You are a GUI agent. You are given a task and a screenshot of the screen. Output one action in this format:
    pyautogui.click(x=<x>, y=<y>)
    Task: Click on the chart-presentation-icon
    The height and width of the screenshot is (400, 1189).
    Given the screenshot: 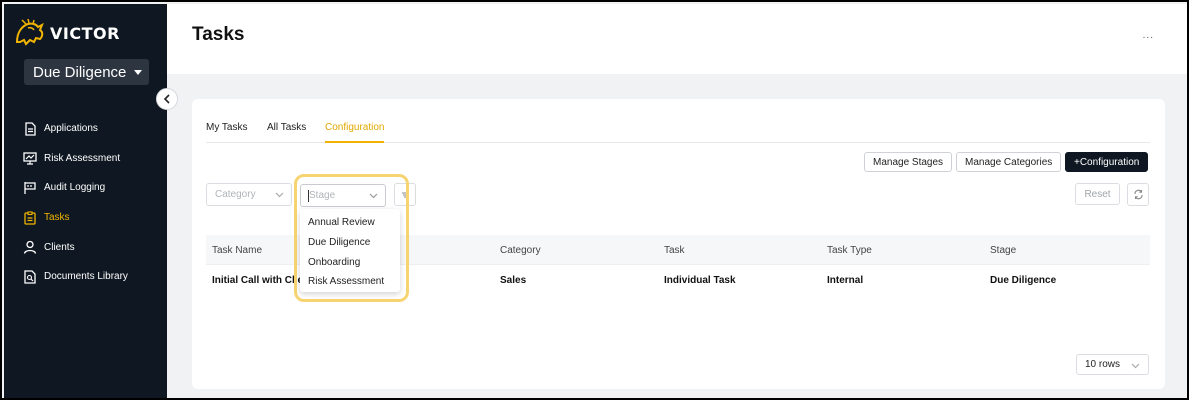 What is the action you would take?
    pyautogui.click(x=30, y=158)
    